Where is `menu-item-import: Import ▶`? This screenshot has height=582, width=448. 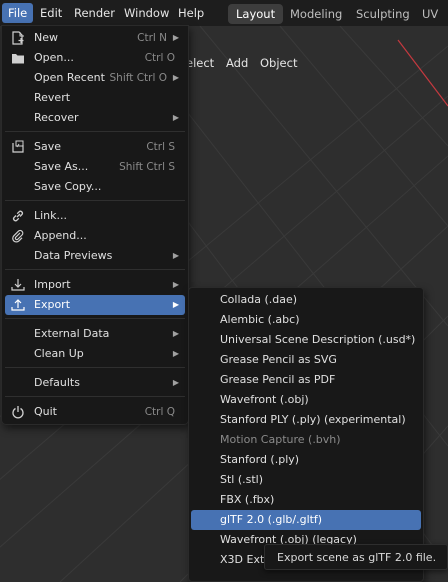
menu-item-import: Import ▶ is located at coordinates (95, 285).